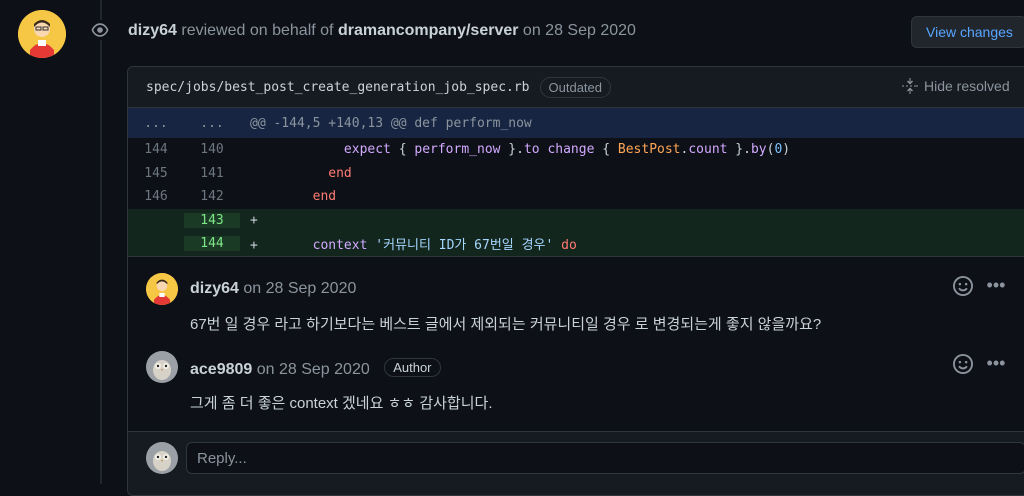 The height and width of the screenshot is (496, 1024). I want to click on new-line-number: 140, so click(212, 149).